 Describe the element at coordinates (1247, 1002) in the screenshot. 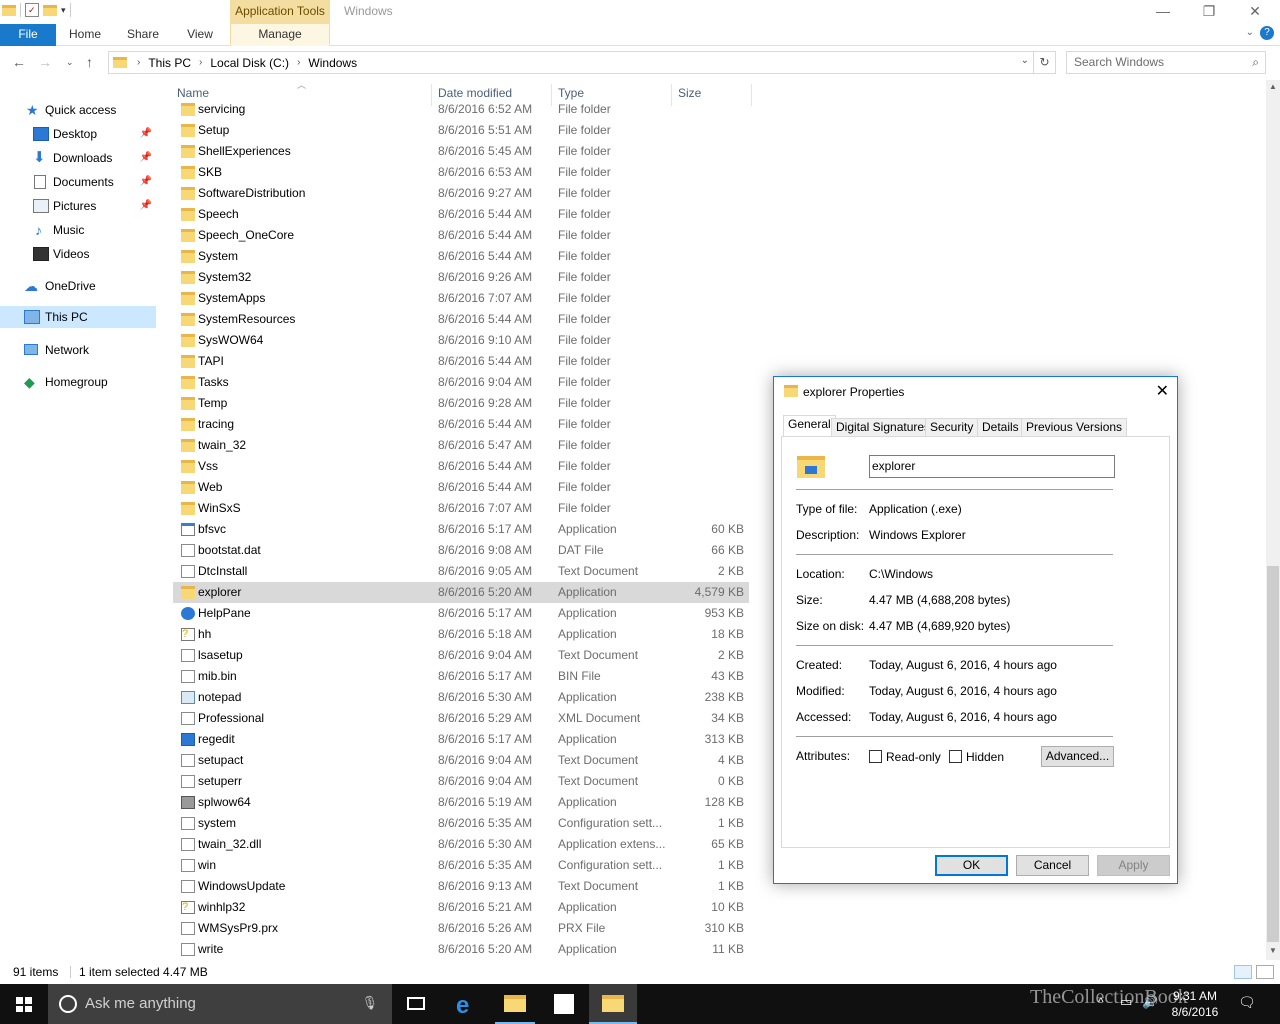

I see `action-center-icon: 🗨` at that location.